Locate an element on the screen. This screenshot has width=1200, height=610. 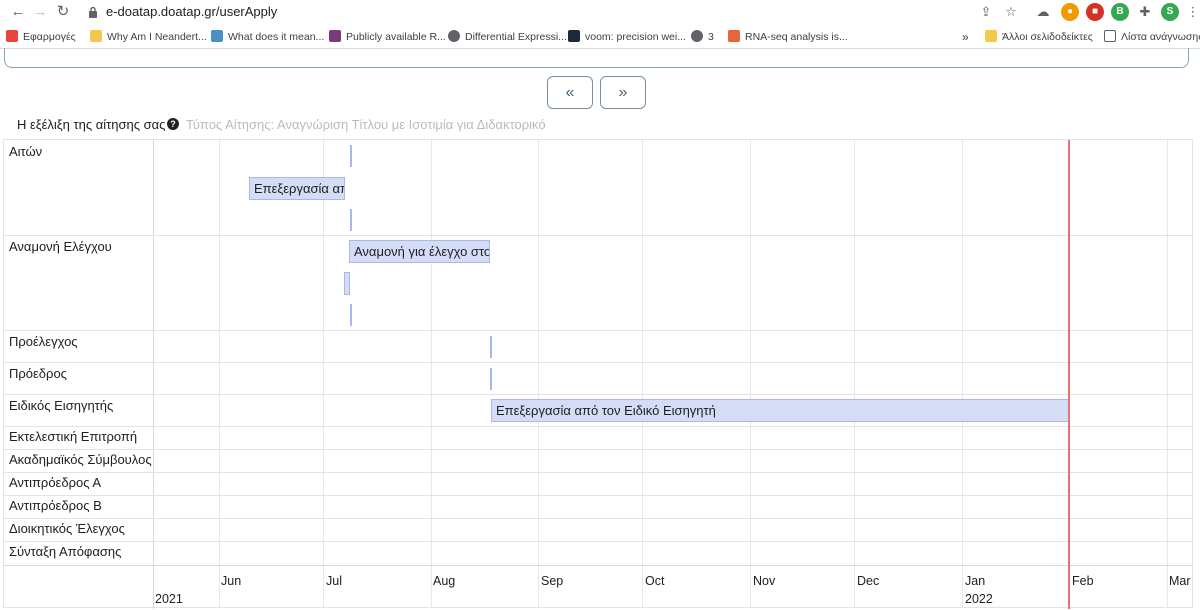
month-label: Sep is located at coordinates (552, 581).